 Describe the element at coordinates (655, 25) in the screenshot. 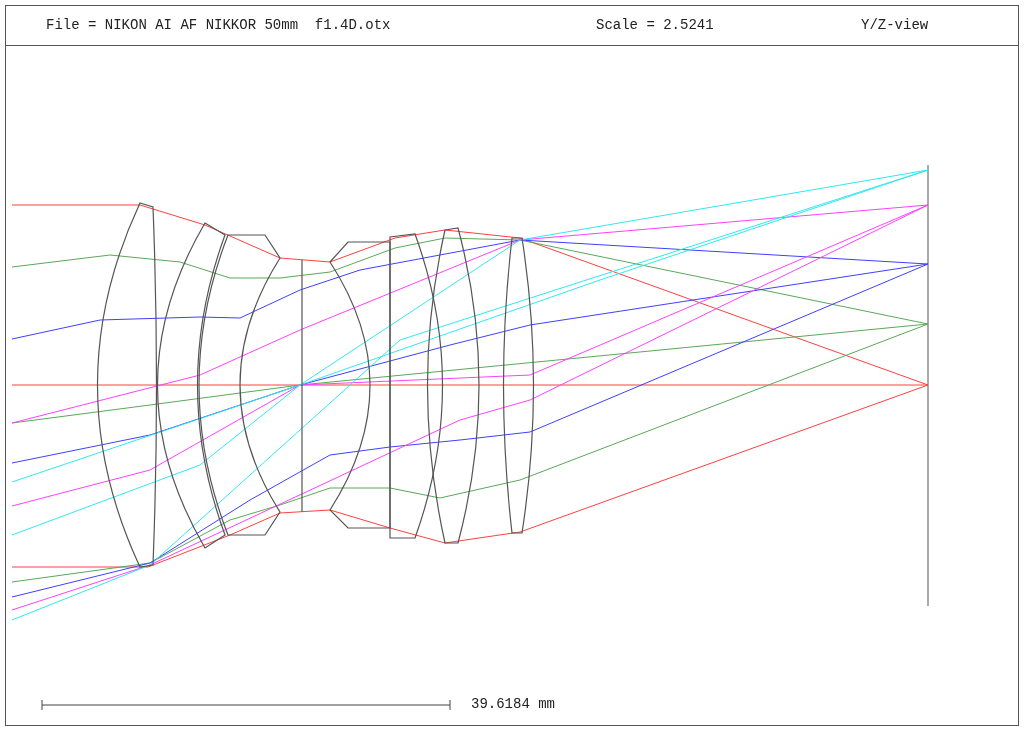

I see `scale-value: Scale = 2.5241` at that location.